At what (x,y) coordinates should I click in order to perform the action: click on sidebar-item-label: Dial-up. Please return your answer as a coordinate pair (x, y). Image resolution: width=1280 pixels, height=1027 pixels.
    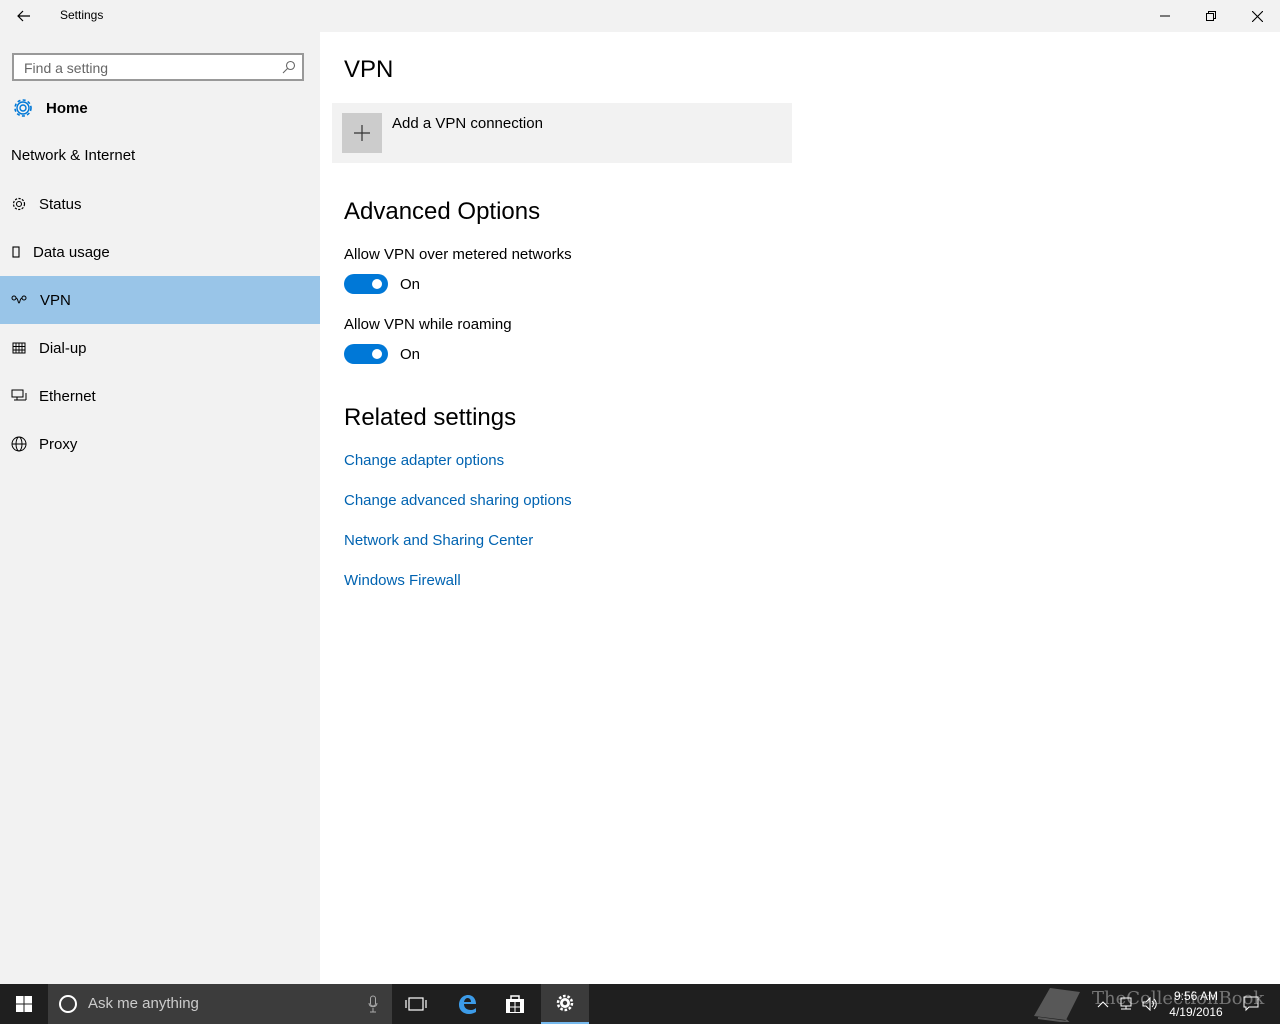
    Looking at the image, I should click on (63, 348).